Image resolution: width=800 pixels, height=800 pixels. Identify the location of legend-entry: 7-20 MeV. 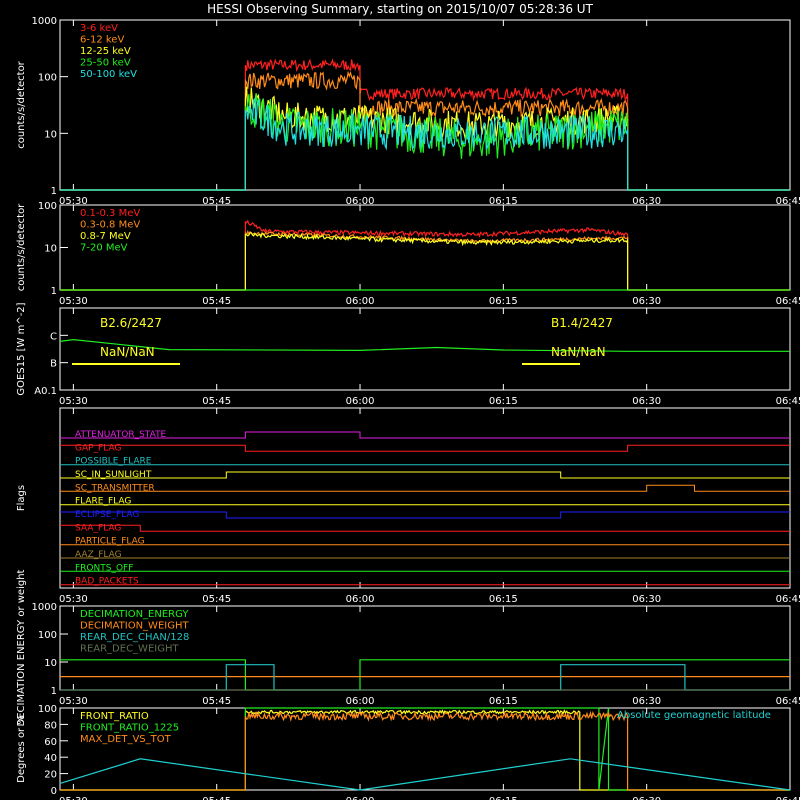
(104, 248).